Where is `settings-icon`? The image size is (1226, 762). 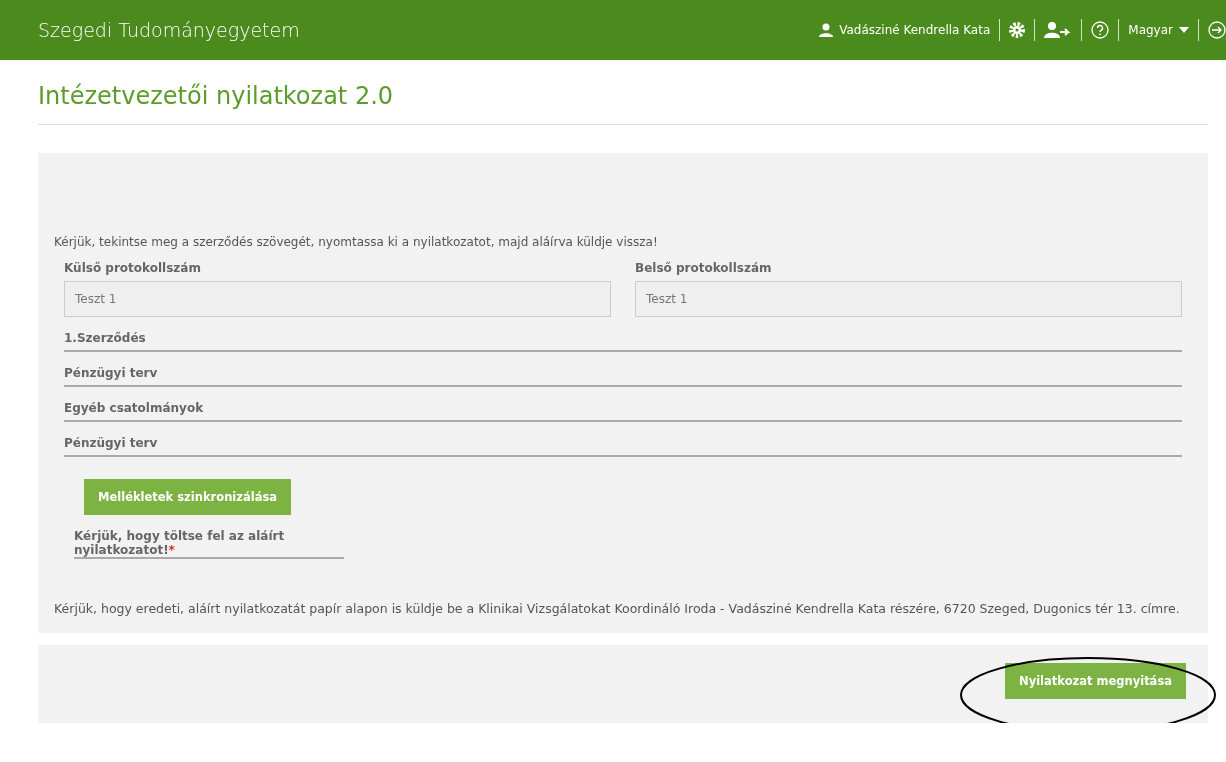 settings-icon is located at coordinates (1017, 30).